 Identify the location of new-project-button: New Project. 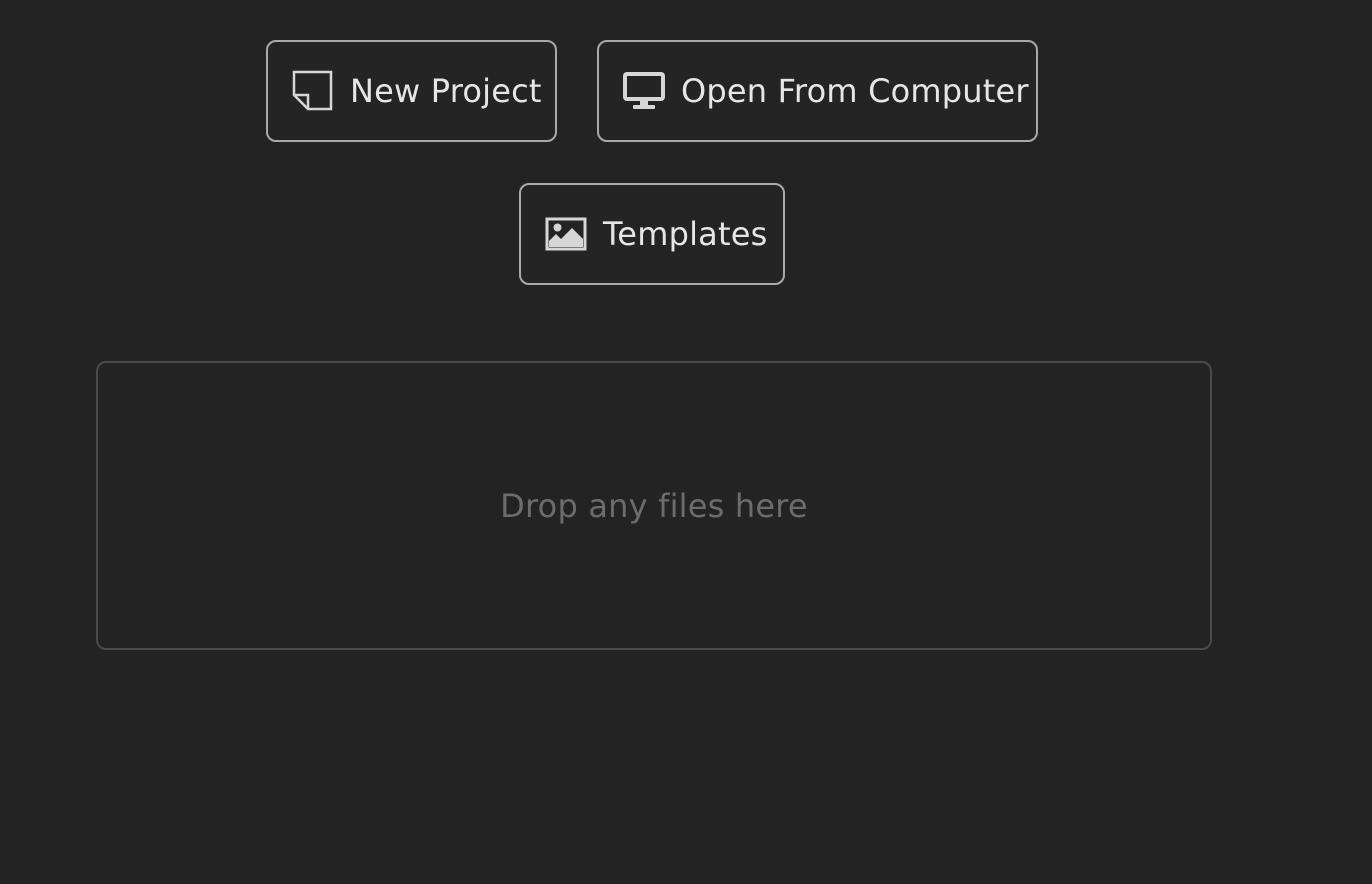
(411, 91).